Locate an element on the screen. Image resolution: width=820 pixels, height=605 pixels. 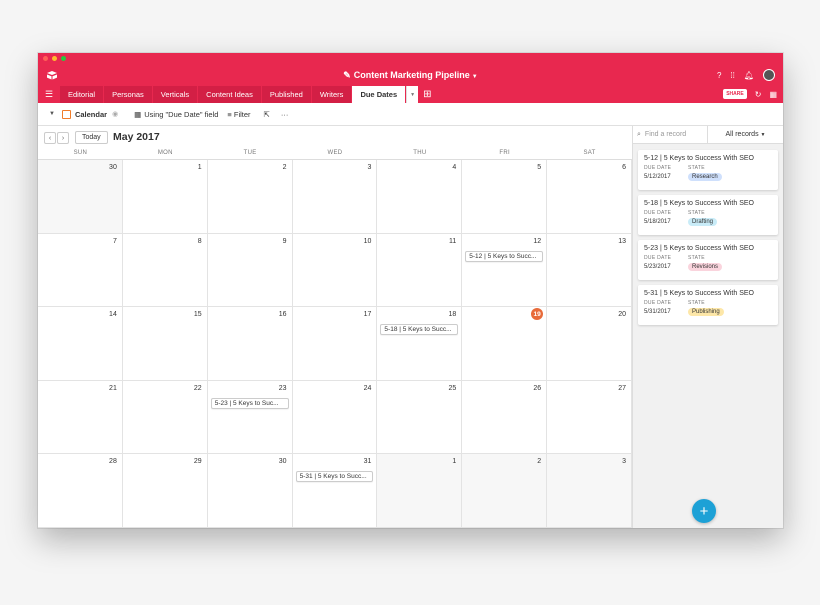
day-cell: 21 is located at coordinates (80, 417).